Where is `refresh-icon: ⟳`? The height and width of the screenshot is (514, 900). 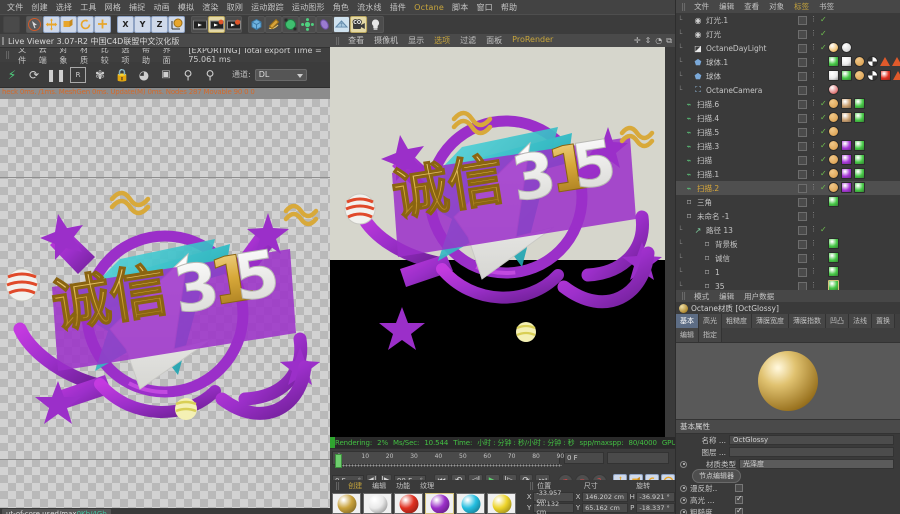 refresh-icon: ⟳ is located at coordinates (34, 75).